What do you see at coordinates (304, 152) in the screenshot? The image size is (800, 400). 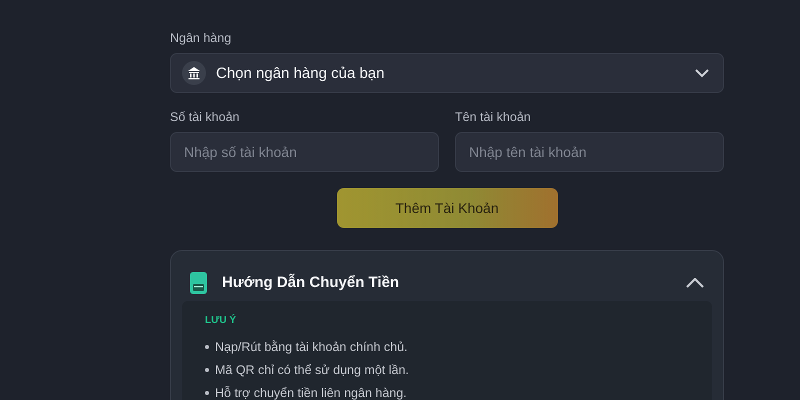 I see `input-field: Nhập số tài khoản` at bounding box center [304, 152].